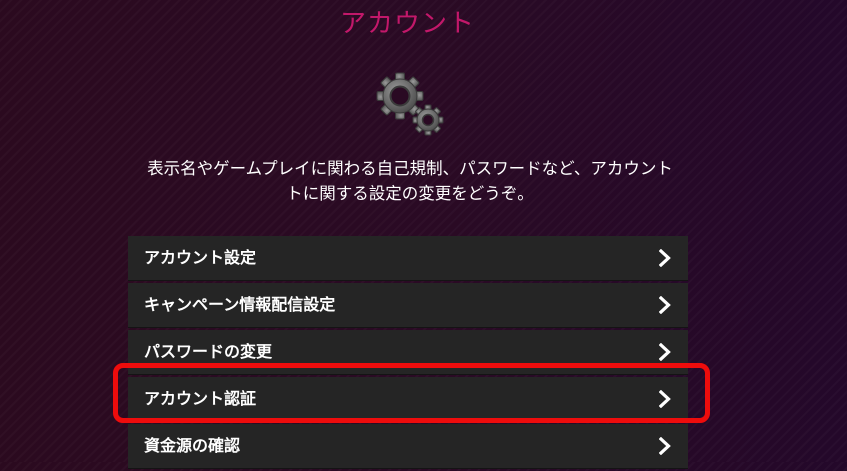 The image size is (847, 471). Describe the element at coordinates (408, 258) in the screenshot. I see `menu-item-account-settings: アカウント設定` at that location.